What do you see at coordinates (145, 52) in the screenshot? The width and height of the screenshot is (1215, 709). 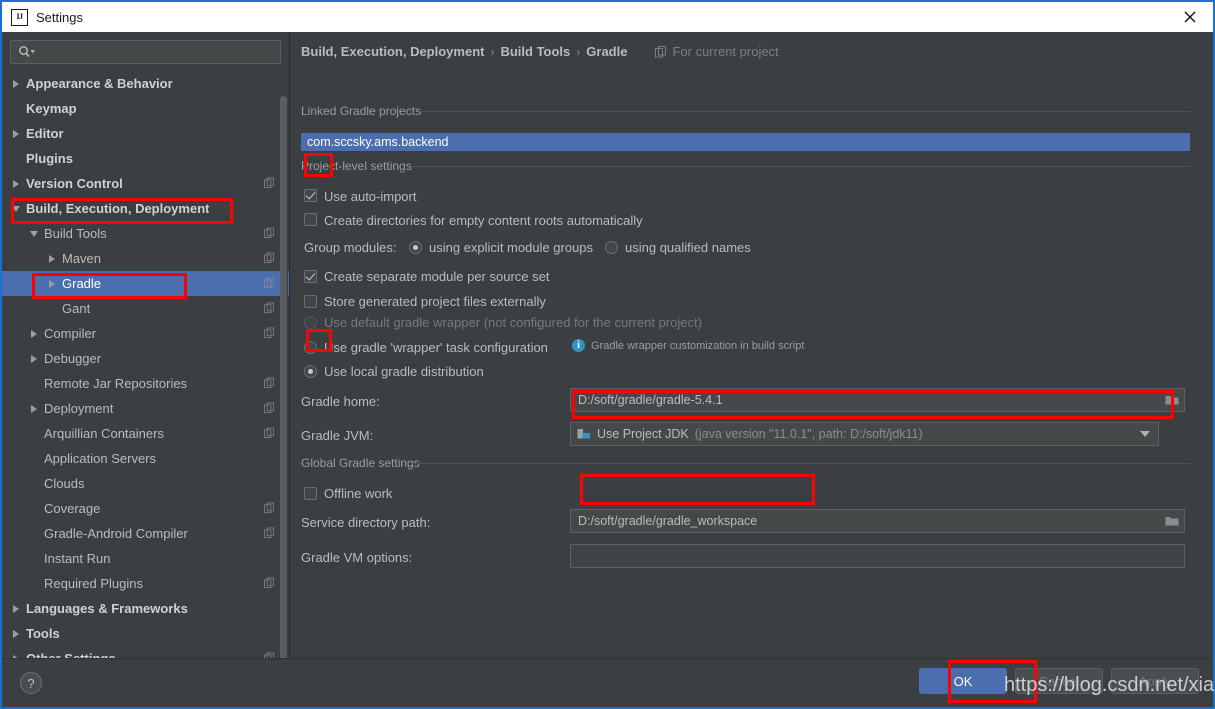 I see `search-input` at bounding box center [145, 52].